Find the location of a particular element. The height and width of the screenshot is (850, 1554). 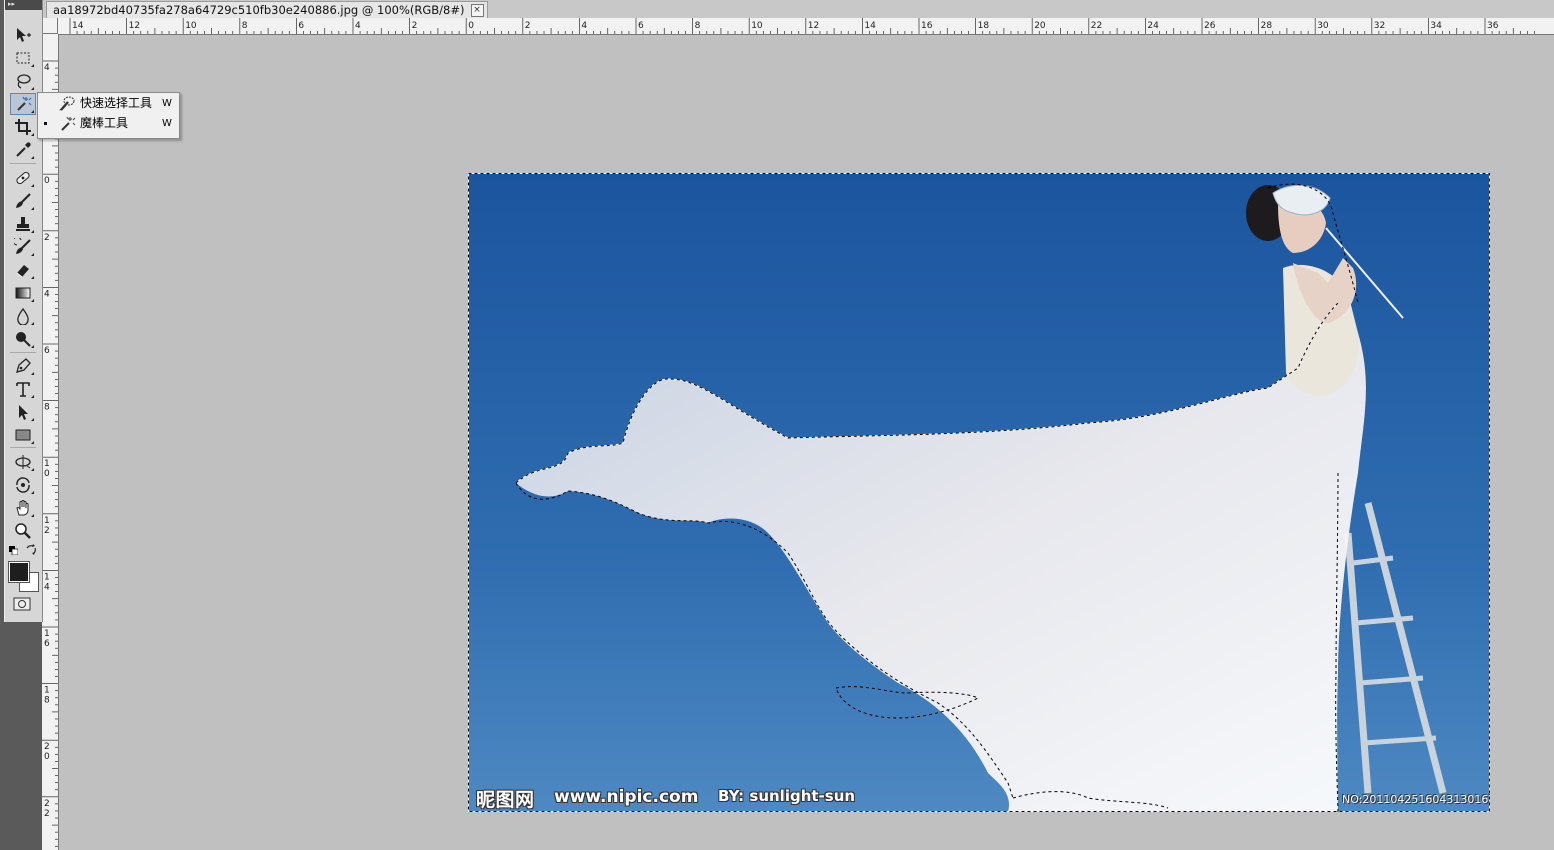

ruler-label: 16 is located at coordinates (927, 26).